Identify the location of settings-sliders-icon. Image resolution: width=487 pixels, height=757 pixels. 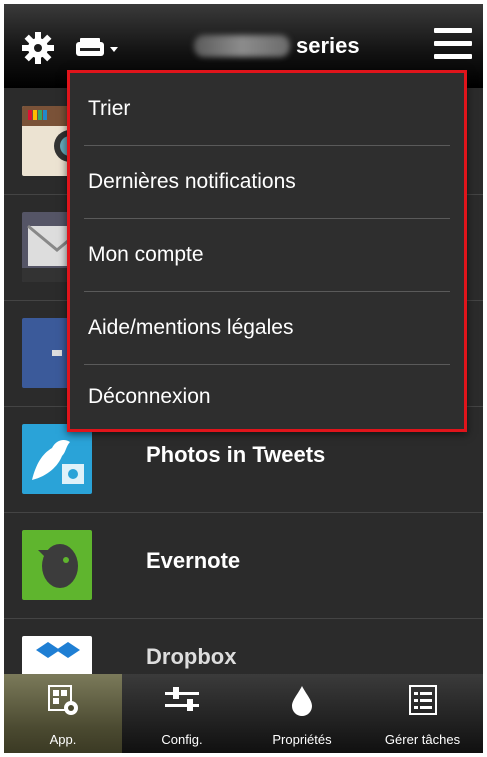
(182, 699).